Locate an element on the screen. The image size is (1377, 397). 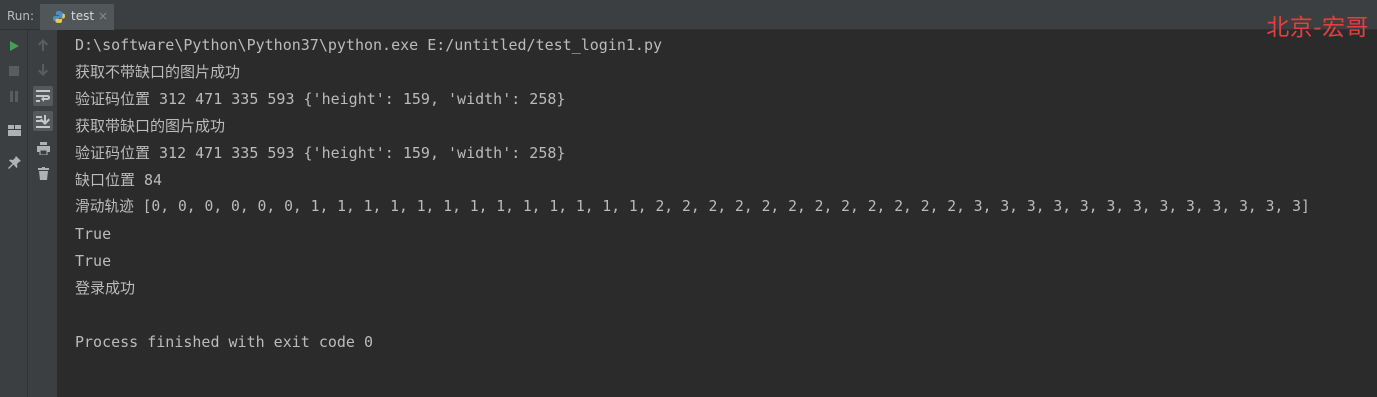
print-button is located at coordinates (43, 148).